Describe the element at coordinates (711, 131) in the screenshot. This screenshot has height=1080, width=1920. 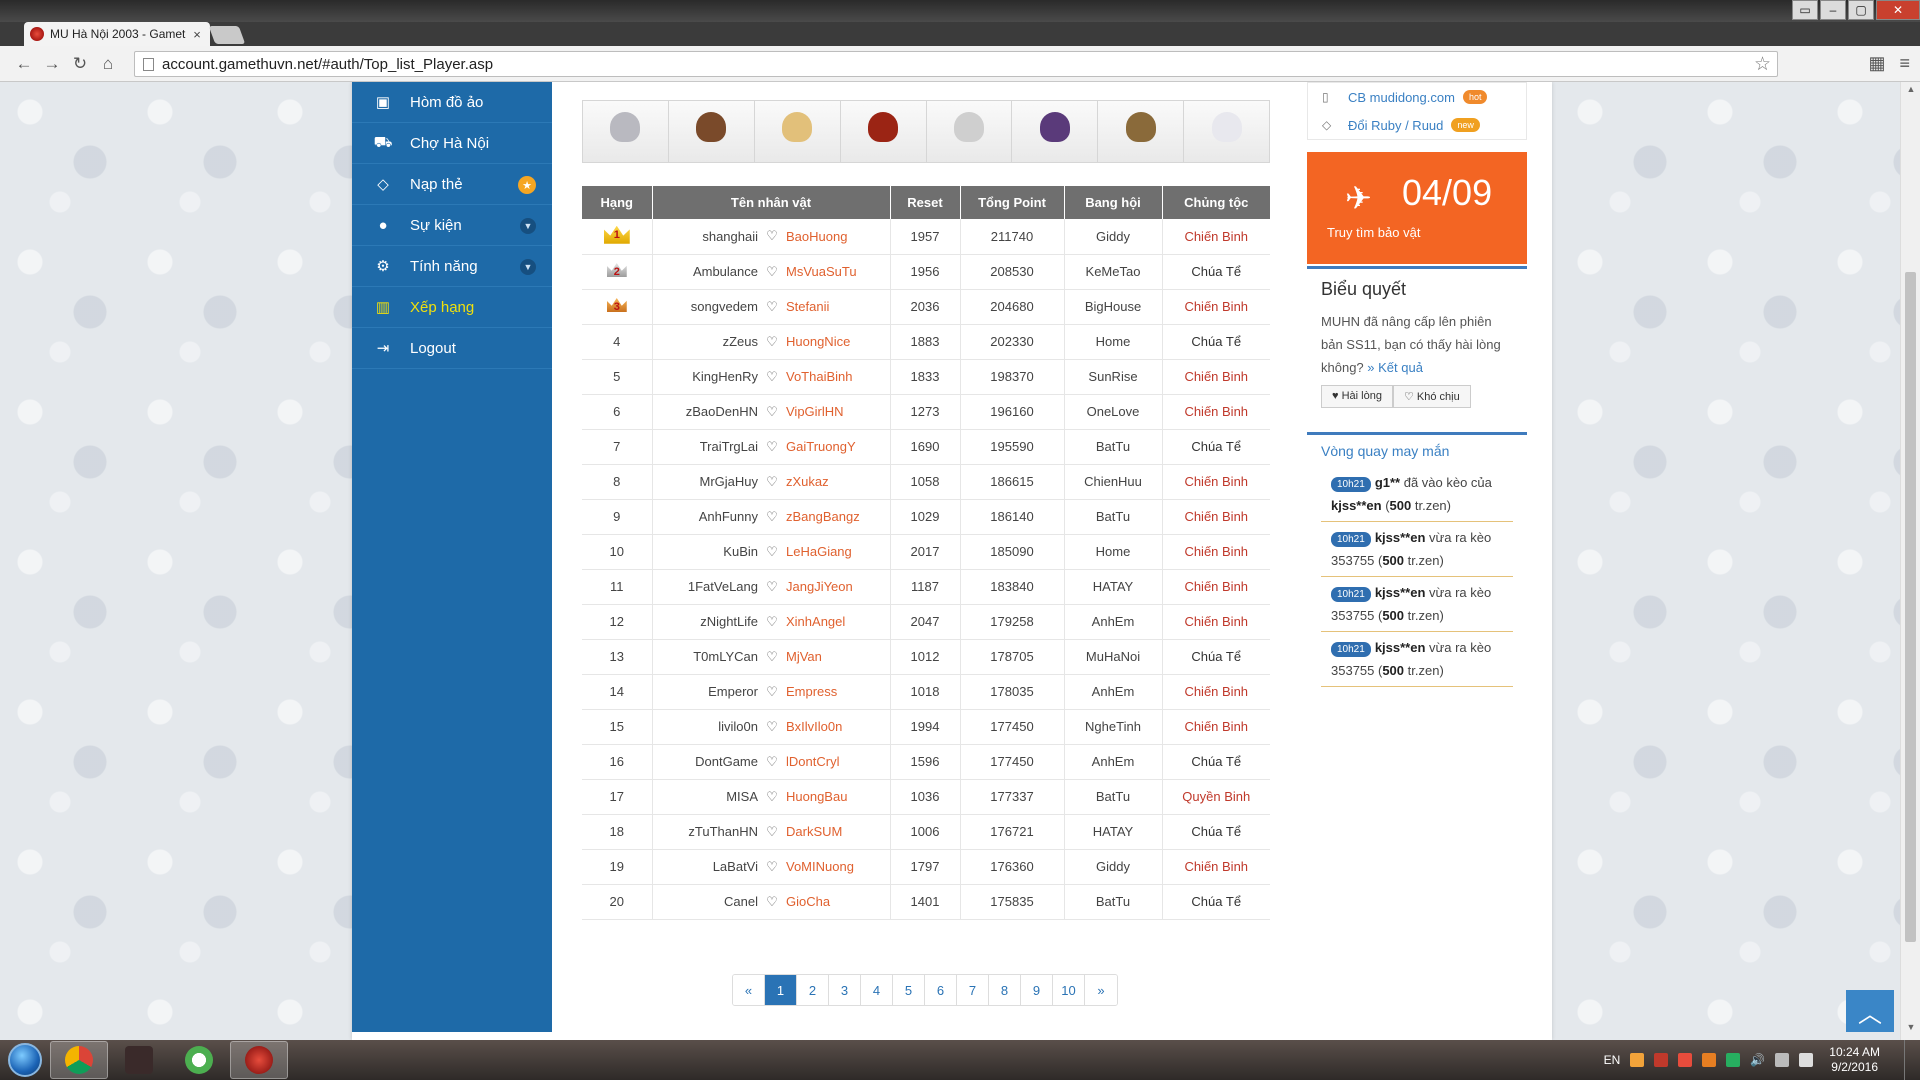
I see `class-portrait-dark-knight` at that location.